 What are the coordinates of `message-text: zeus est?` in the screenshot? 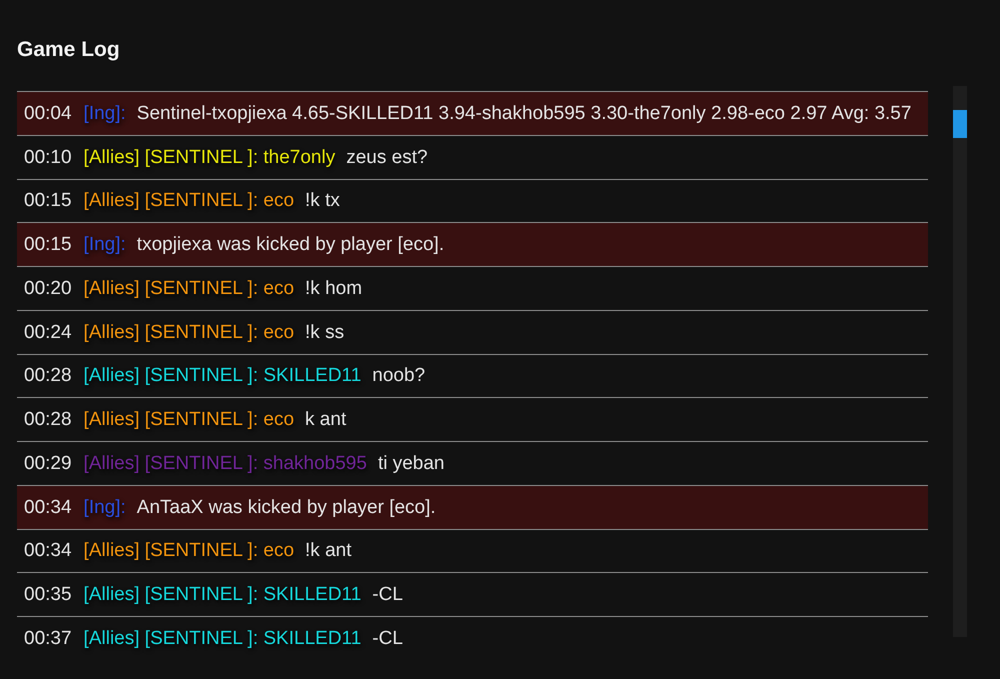 It's located at (387, 157).